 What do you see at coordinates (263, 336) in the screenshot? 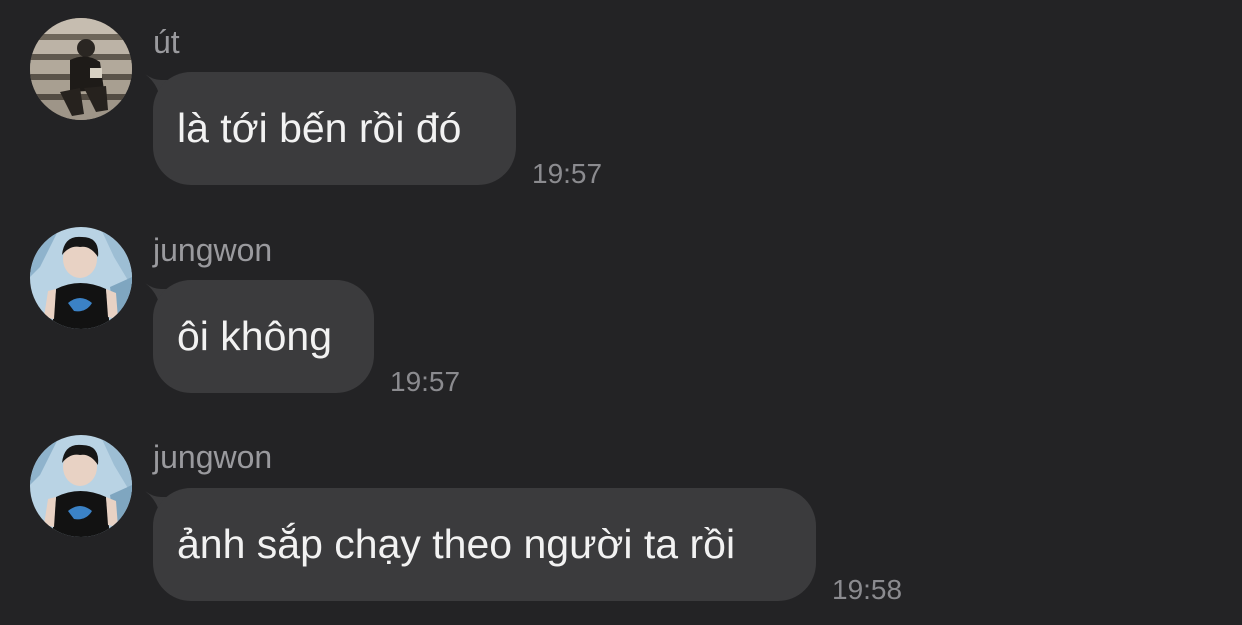
I see `message-bubble: ôi không` at bounding box center [263, 336].